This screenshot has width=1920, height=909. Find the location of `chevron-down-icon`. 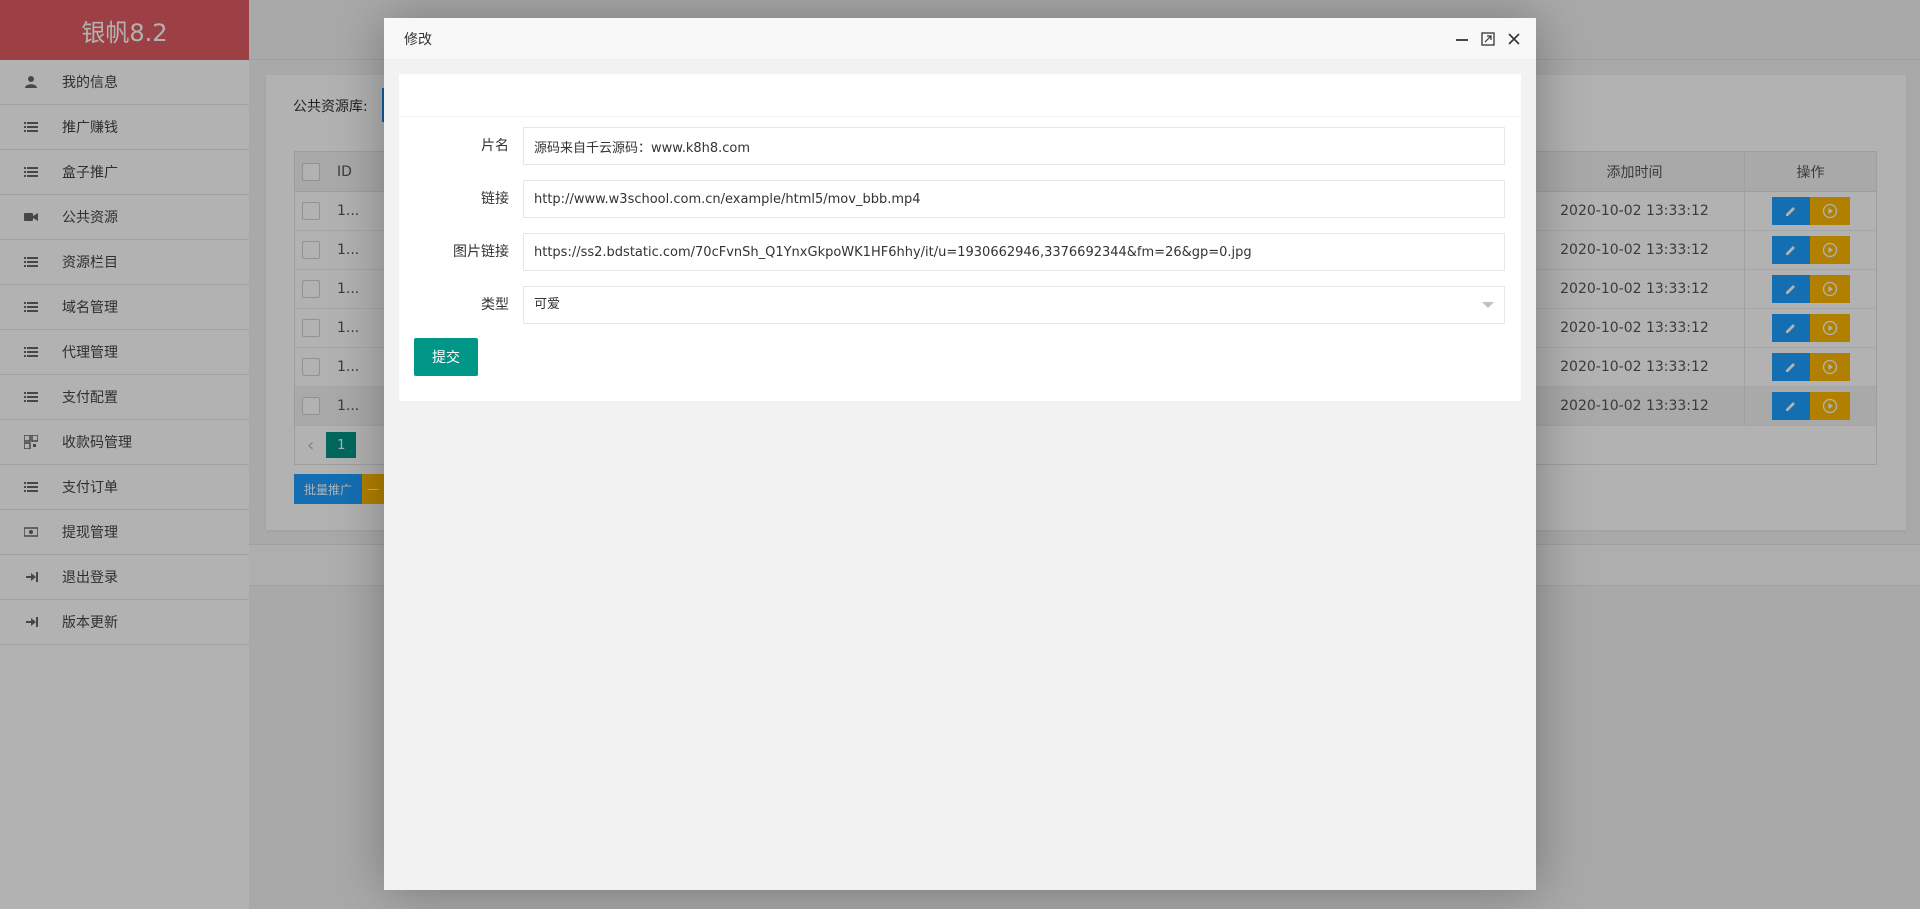

chevron-down-icon is located at coordinates (1488, 305).